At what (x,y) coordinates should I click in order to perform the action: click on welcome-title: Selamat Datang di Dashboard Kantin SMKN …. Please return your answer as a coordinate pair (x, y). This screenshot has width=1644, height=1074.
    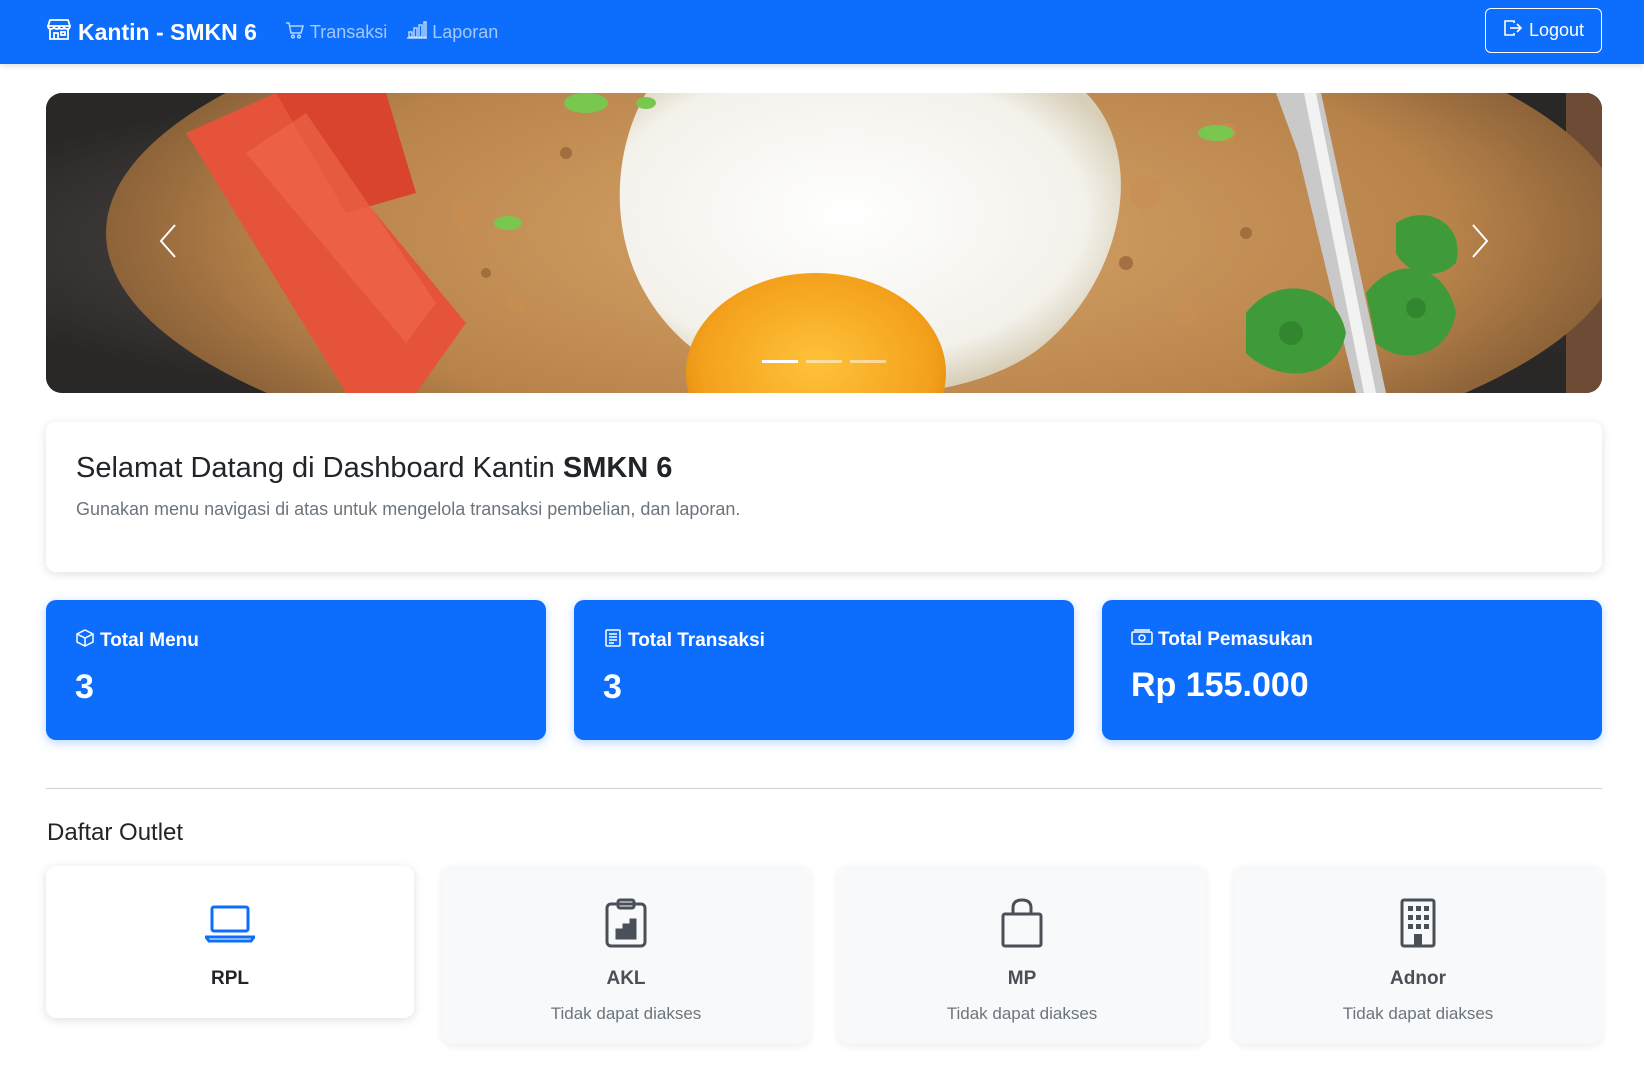
    Looking at the image, I should click on (824, 468).